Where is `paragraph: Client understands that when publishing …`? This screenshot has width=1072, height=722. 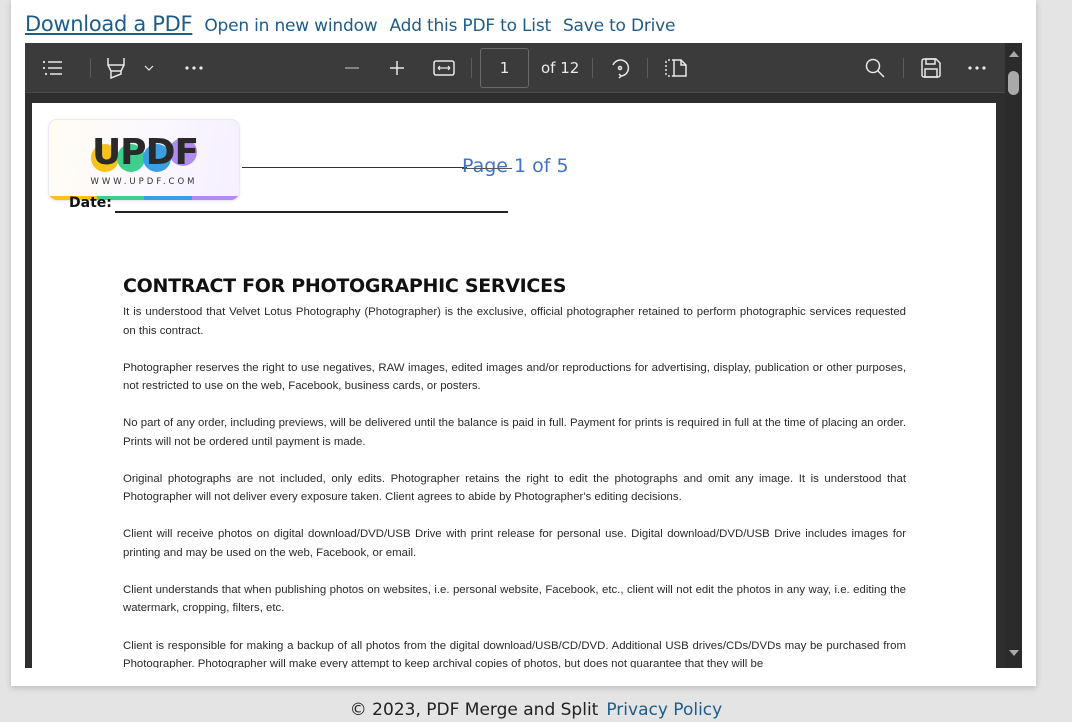 paragraph: Client understands that when publishing … is located at coordinates (514, 599).